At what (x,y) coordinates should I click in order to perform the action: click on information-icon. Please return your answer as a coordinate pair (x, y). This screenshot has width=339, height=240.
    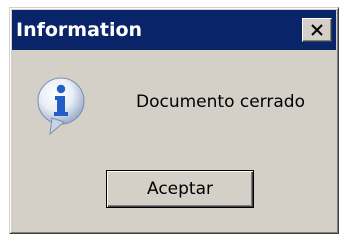
    Looking at the image, I should click on (61, 107).